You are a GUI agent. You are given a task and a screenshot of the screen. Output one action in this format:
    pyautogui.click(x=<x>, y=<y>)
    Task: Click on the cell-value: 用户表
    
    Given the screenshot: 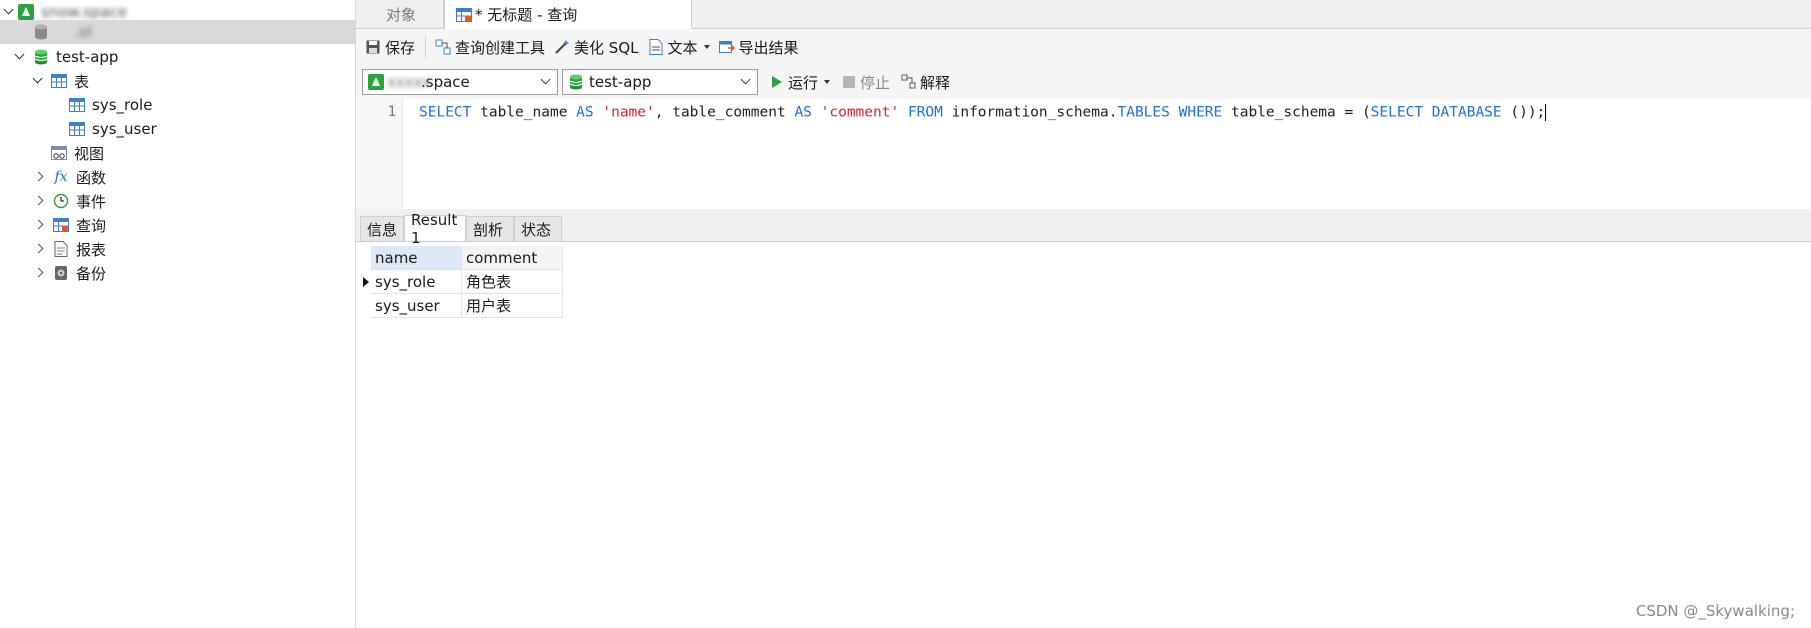 What is the action you would take?
    pyautogui.click(x=489, y=306)
    